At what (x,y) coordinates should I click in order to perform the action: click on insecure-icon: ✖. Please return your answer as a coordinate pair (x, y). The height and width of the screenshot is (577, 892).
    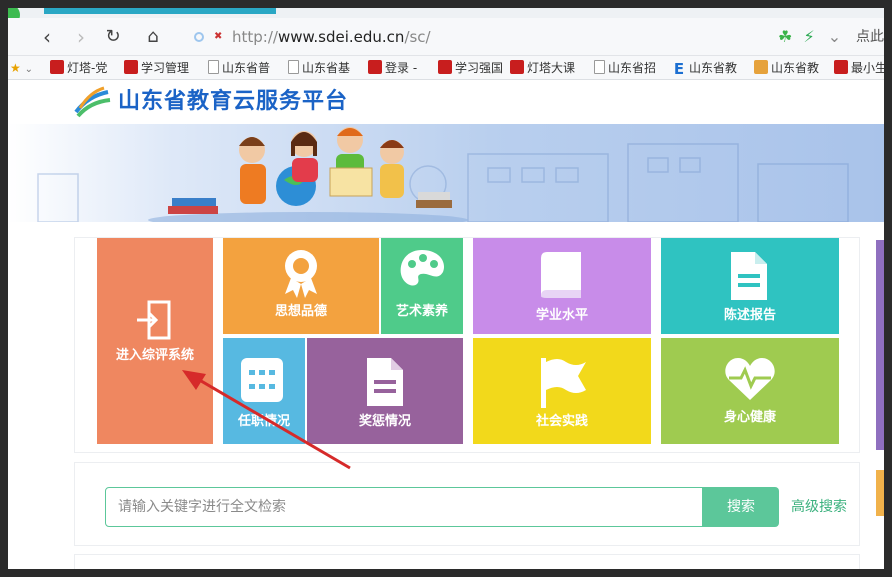
    Looking at the image, I should click on (218, 36).